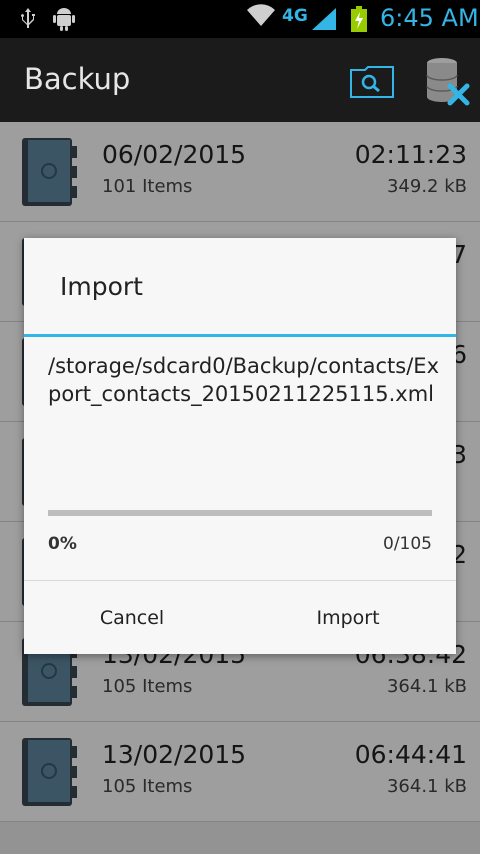  I want to click on usb-icon, so click(28, 18).